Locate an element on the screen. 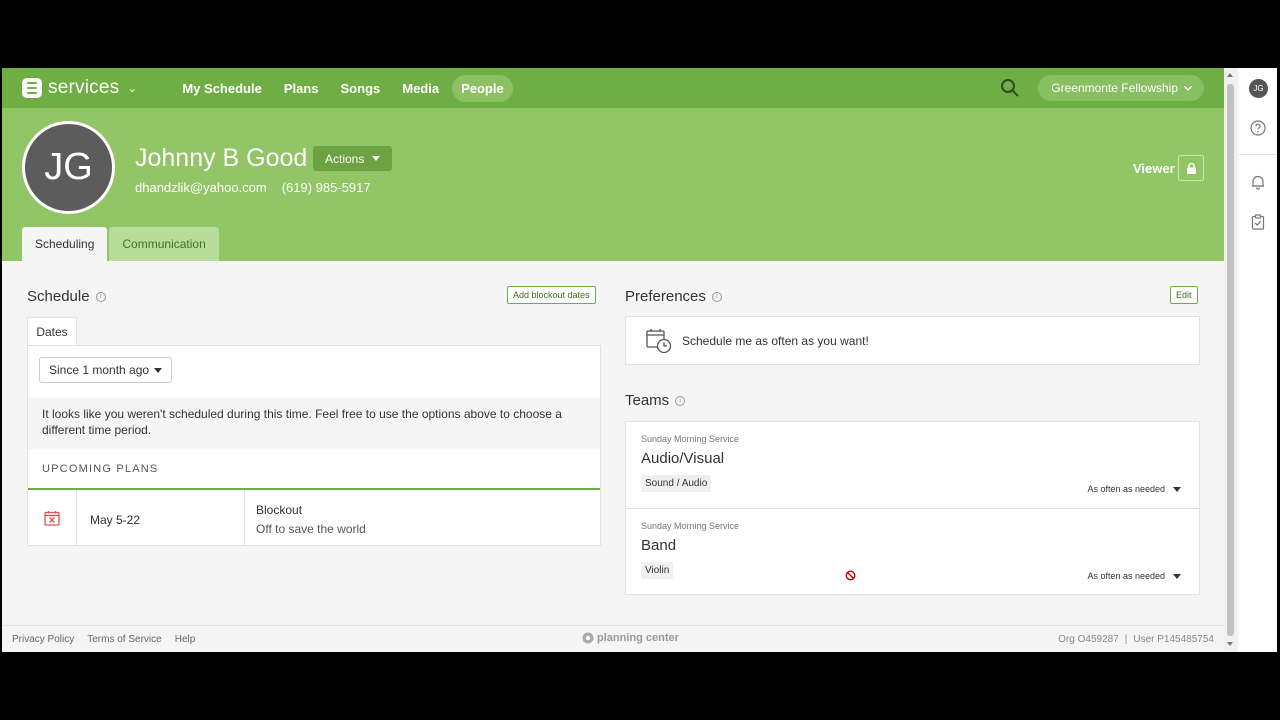 The image size is (1280, 720). user-id: User P145485754 is located at coordinates (1173, 639).